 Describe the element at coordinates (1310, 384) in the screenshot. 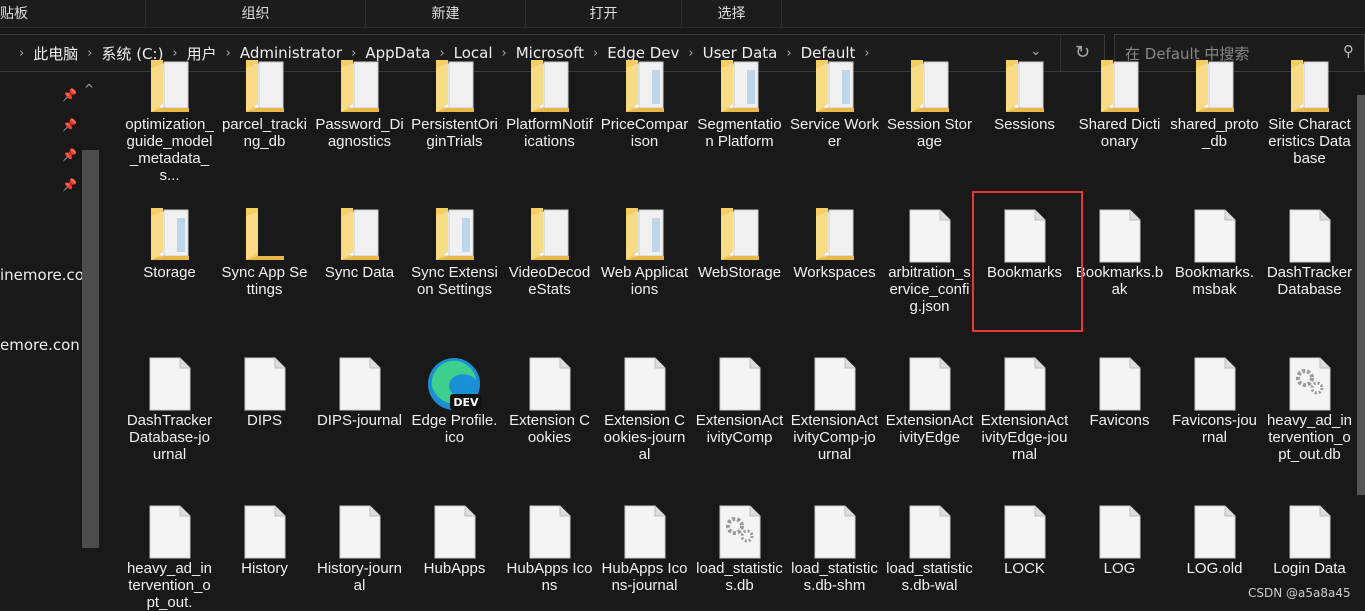

I see `settings-file-icon` at that location.